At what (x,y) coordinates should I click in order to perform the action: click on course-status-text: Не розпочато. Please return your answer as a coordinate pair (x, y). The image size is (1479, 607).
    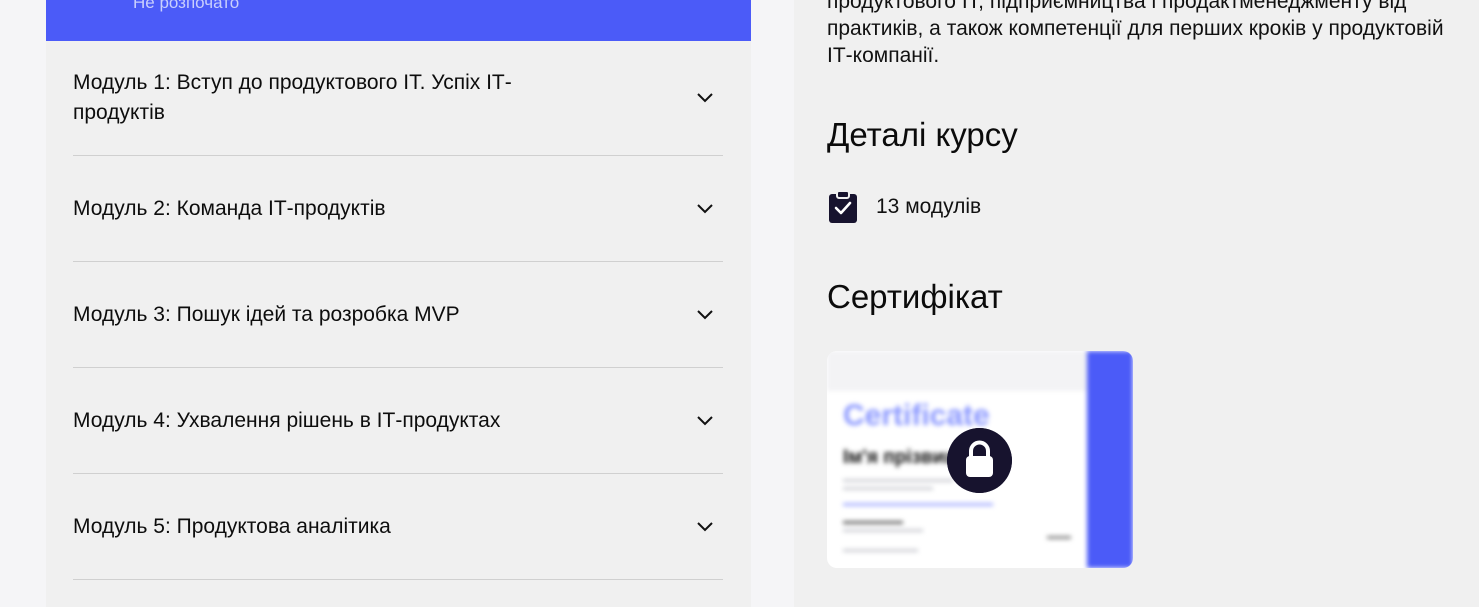
    Looking at the image, I should click on (186, 6).